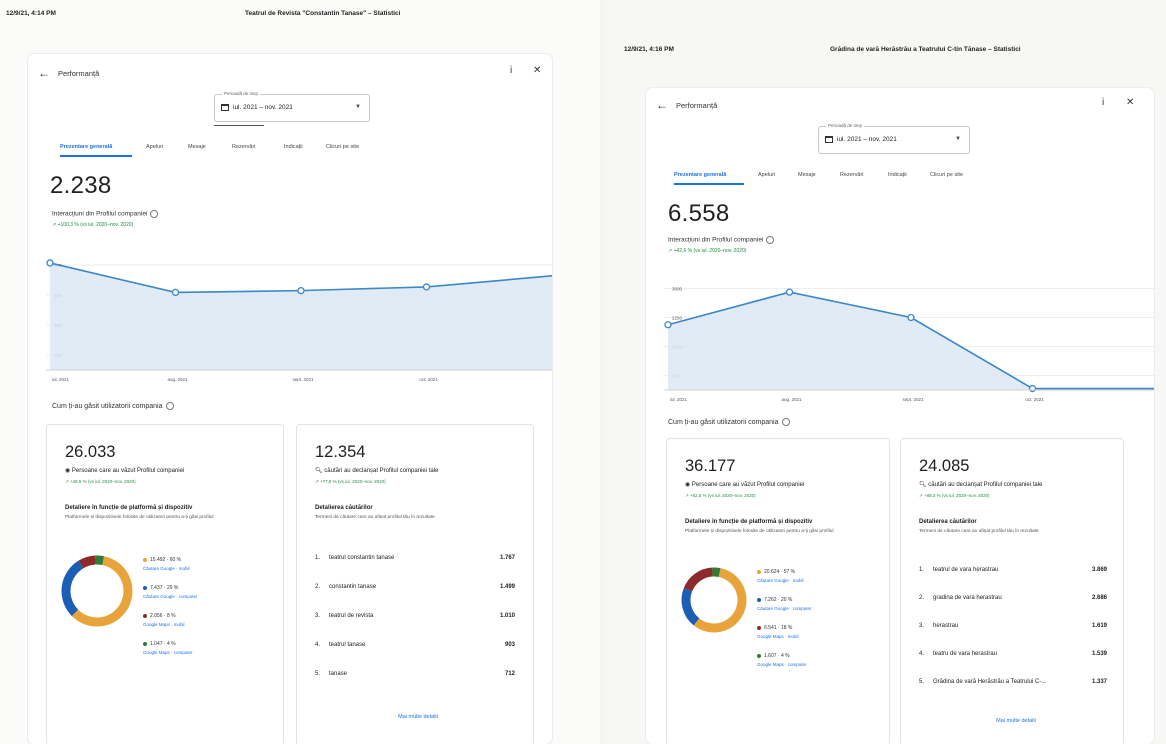 The height and width of the screenshot is (744, 1166). I want to click on search-detail-title: Detalierea căutărilor, so click(344, 508).